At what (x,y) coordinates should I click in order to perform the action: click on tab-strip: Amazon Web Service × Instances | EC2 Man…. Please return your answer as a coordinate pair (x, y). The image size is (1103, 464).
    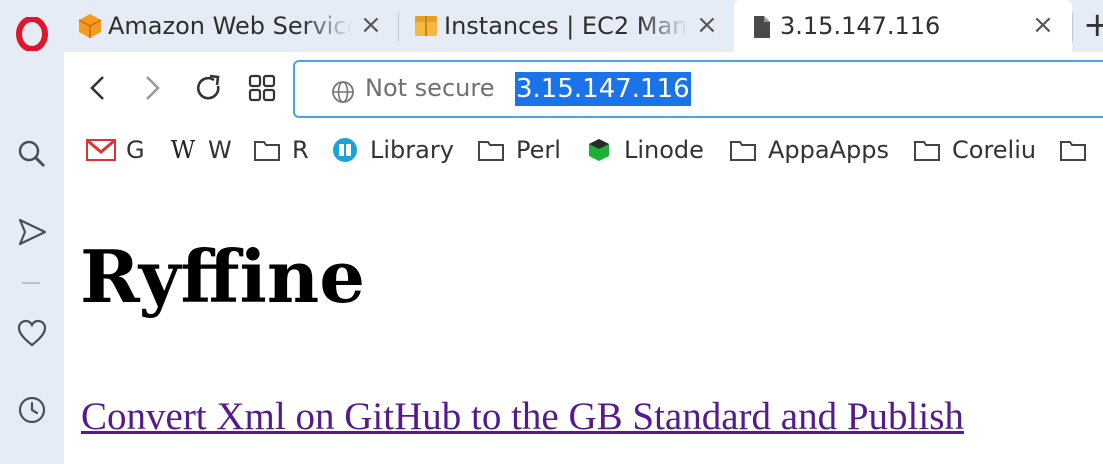
    Looking at the image, I should click on (583, 26).